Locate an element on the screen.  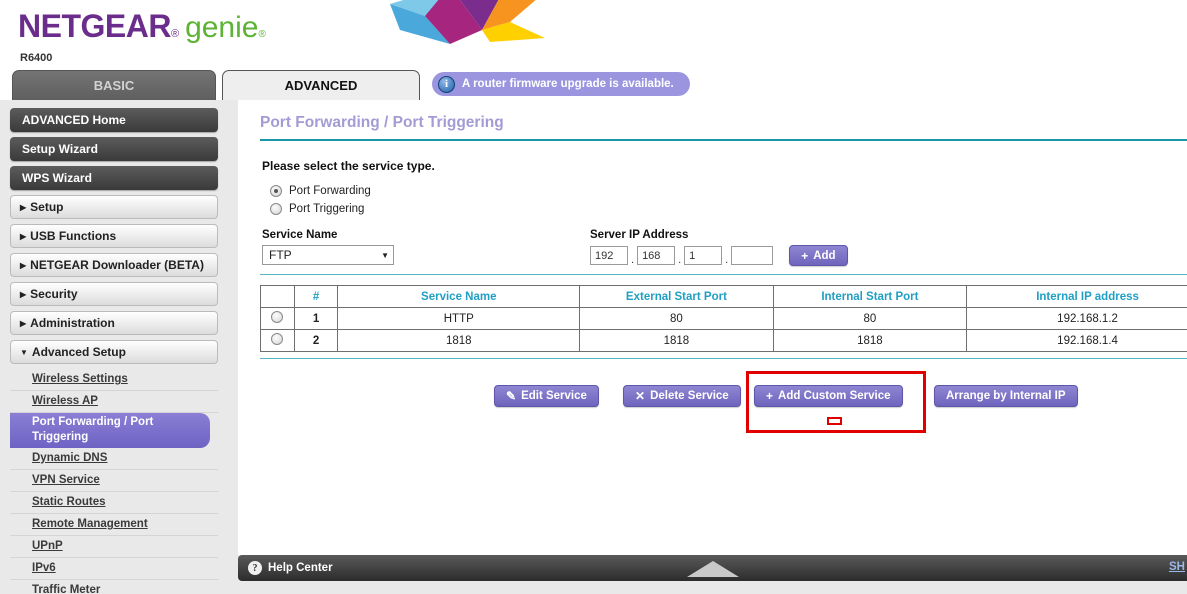
sidebar-item-administration: ▶ Administration is located at coordinates (114, 323).